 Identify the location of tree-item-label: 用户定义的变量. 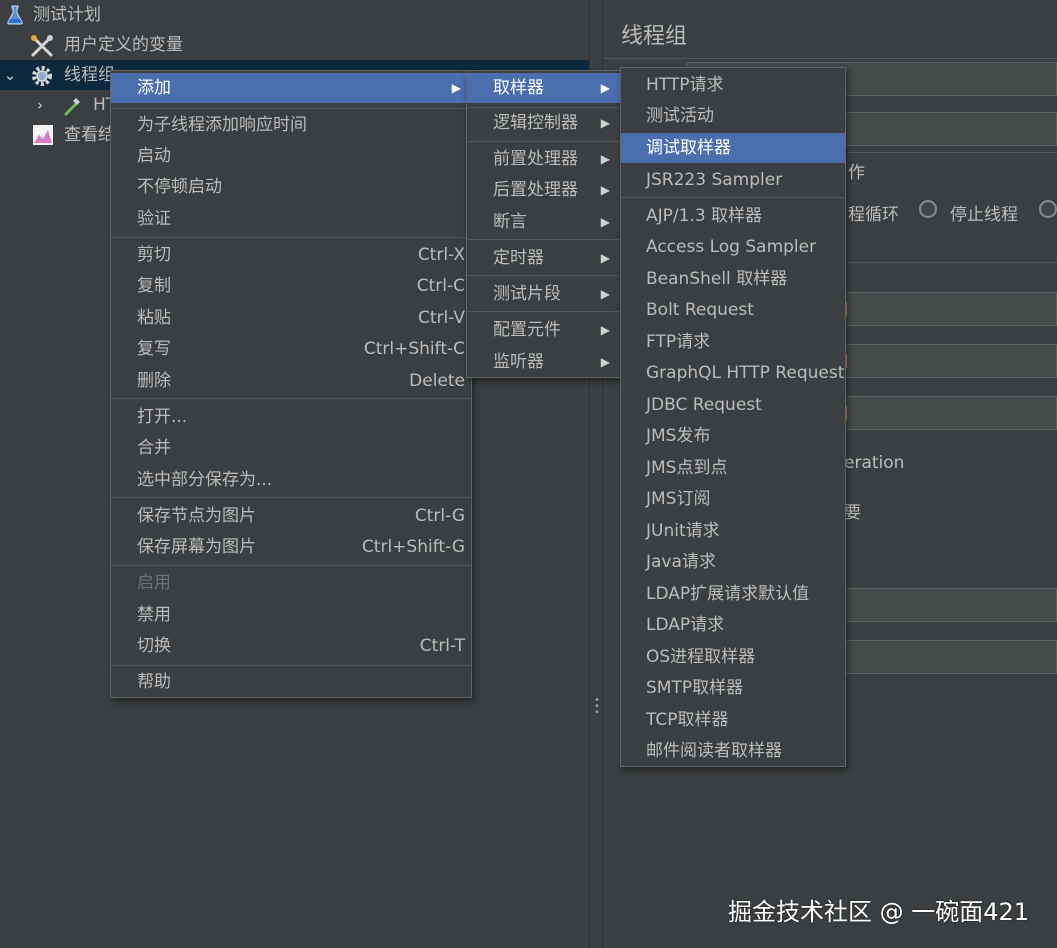
(123, 45).